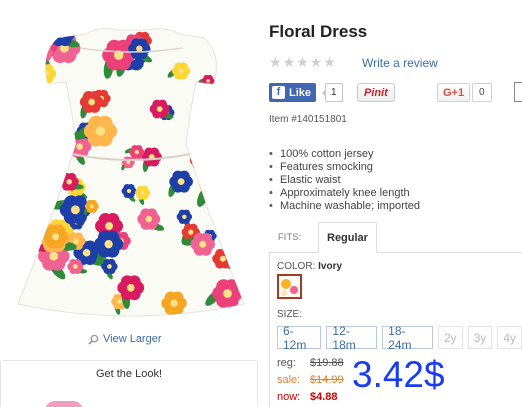 The height and width of the screenshot is (407, 522). I want to click on item-number: Item #140151801, so click(308, 119).